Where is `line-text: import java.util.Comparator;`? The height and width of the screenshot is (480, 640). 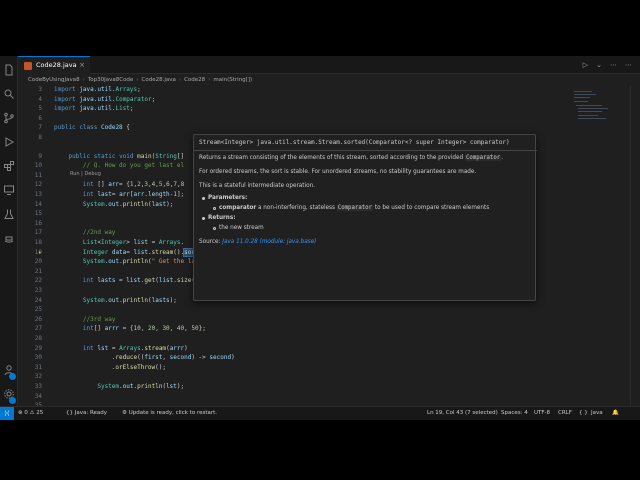
line-text: import java.util.Comparator; is located at coordinates (105, 99).